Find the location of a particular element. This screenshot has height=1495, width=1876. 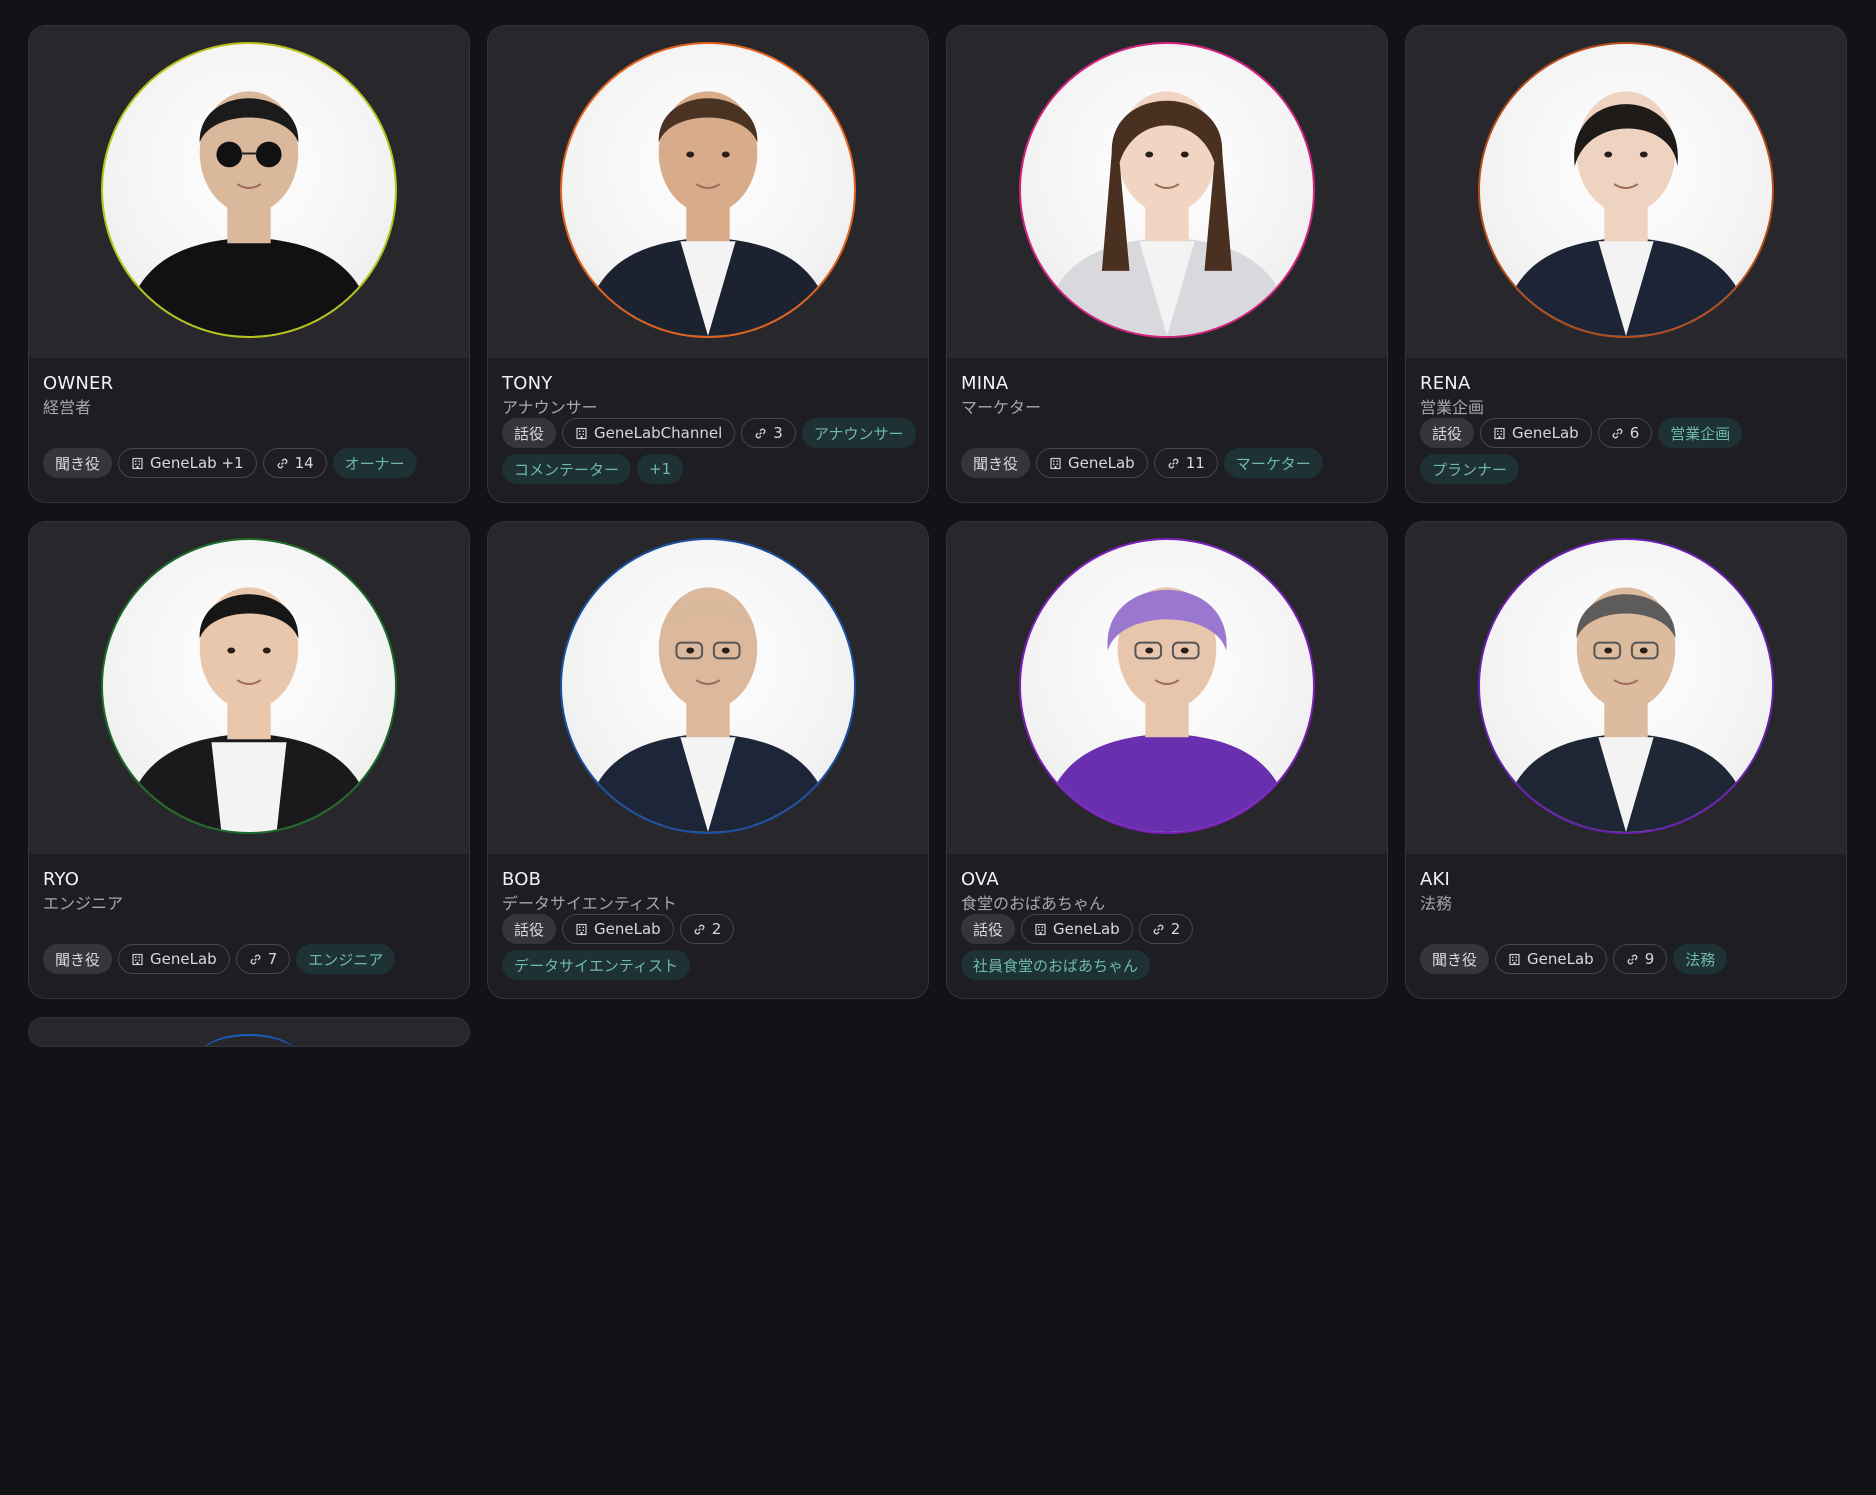

tag-chip-label: エンジニア is located at coordinates (346, 959).